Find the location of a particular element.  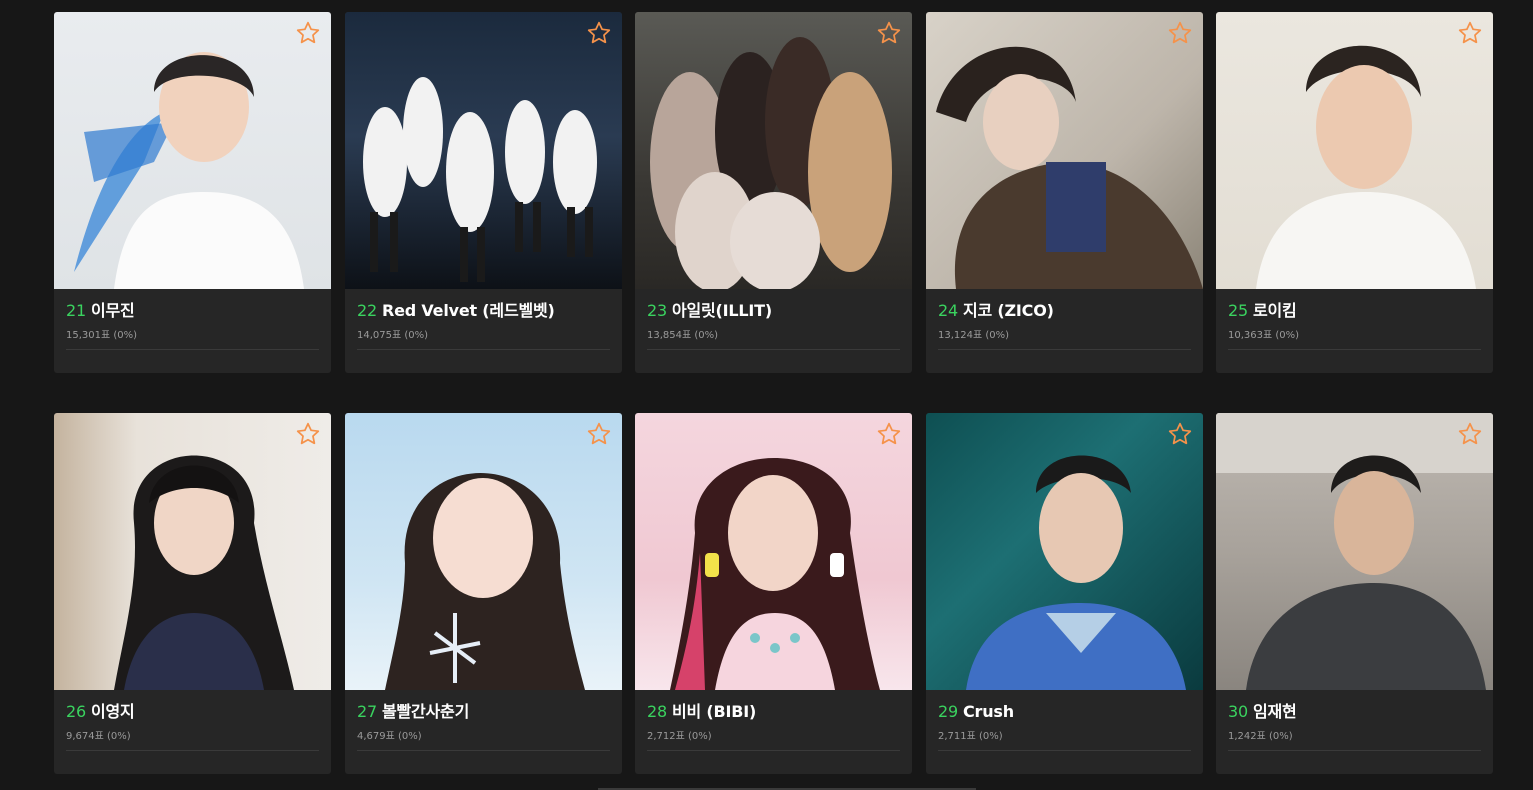

artist-card: 24 지코 (ZICO) 13,124표 (0%) is located at coordinates (1064, 192).